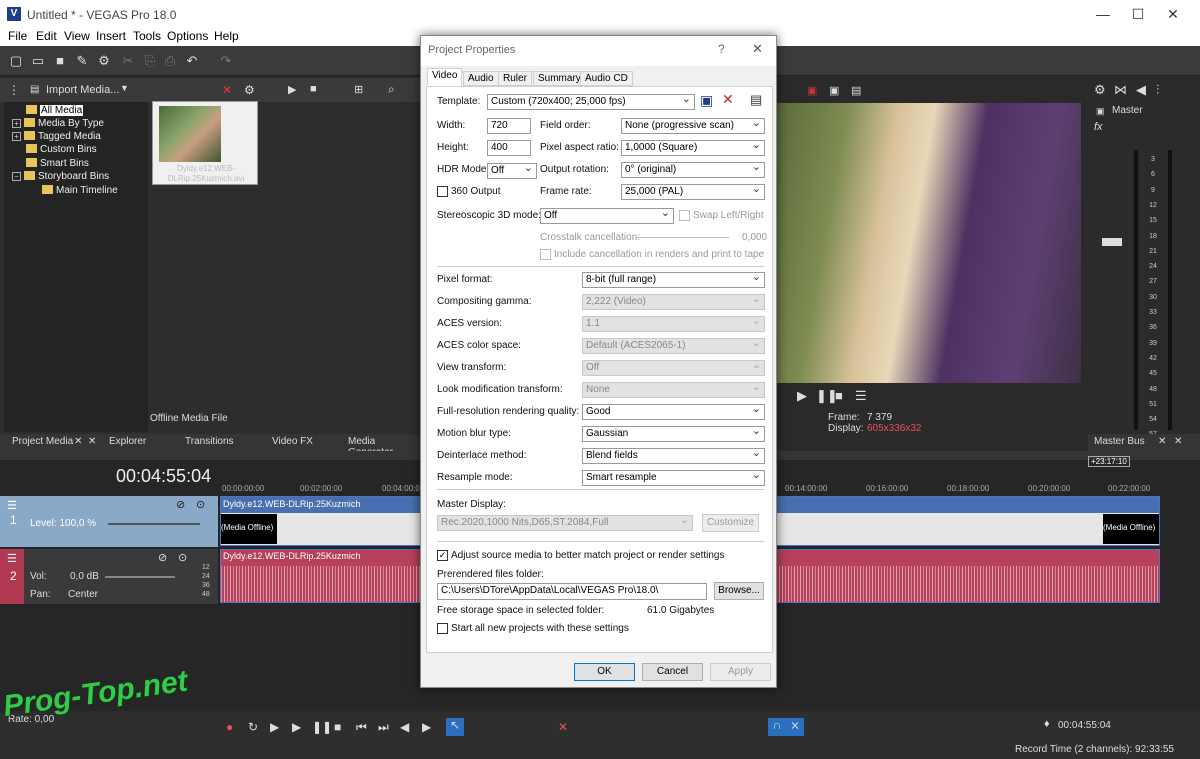 This screenshot has height=759, width=1200. What do you see at coordinates (109, 521) in the screenshot?
I see `video-track-header: ☰ 1 Level: 100,0 % ⊘ ⊙` at bounding box center [109, 521].